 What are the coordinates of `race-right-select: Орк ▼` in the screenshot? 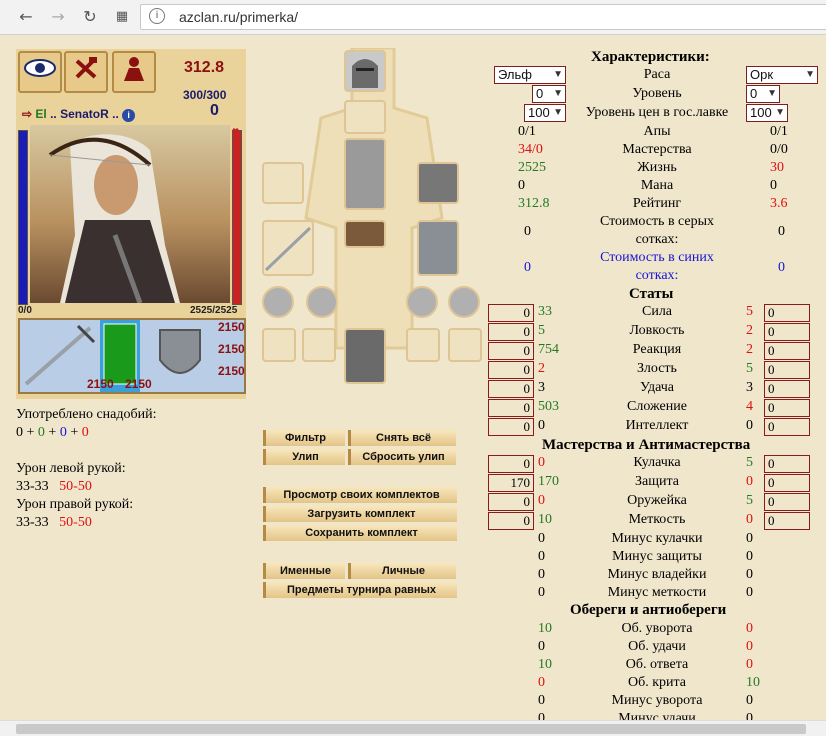 It's located at (782, 75).